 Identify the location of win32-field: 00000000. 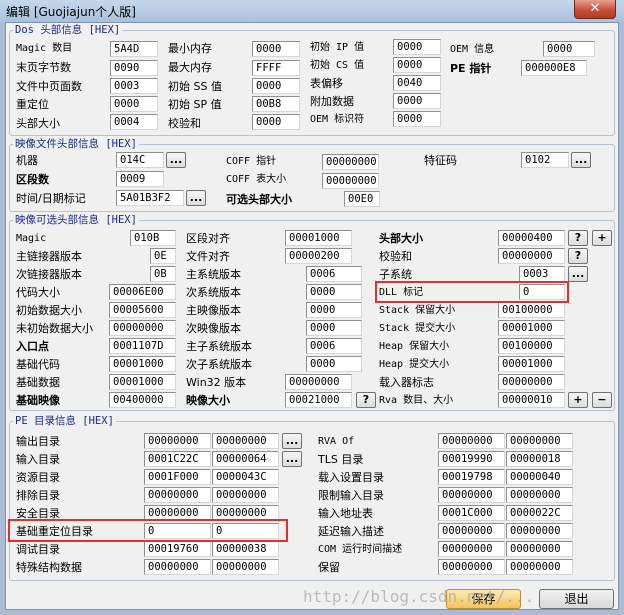
(318, 382).